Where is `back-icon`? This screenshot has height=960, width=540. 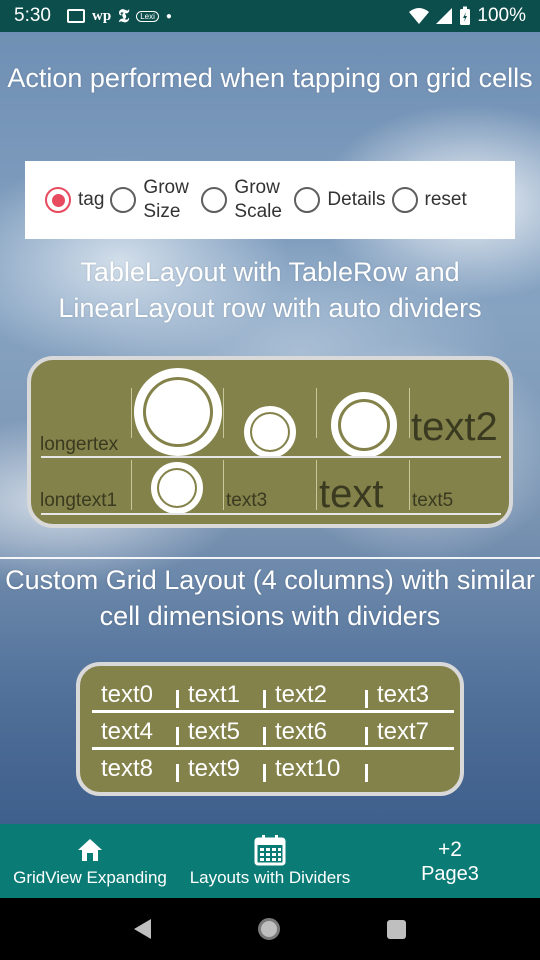 back-icon is located at coordinates (142, 929).